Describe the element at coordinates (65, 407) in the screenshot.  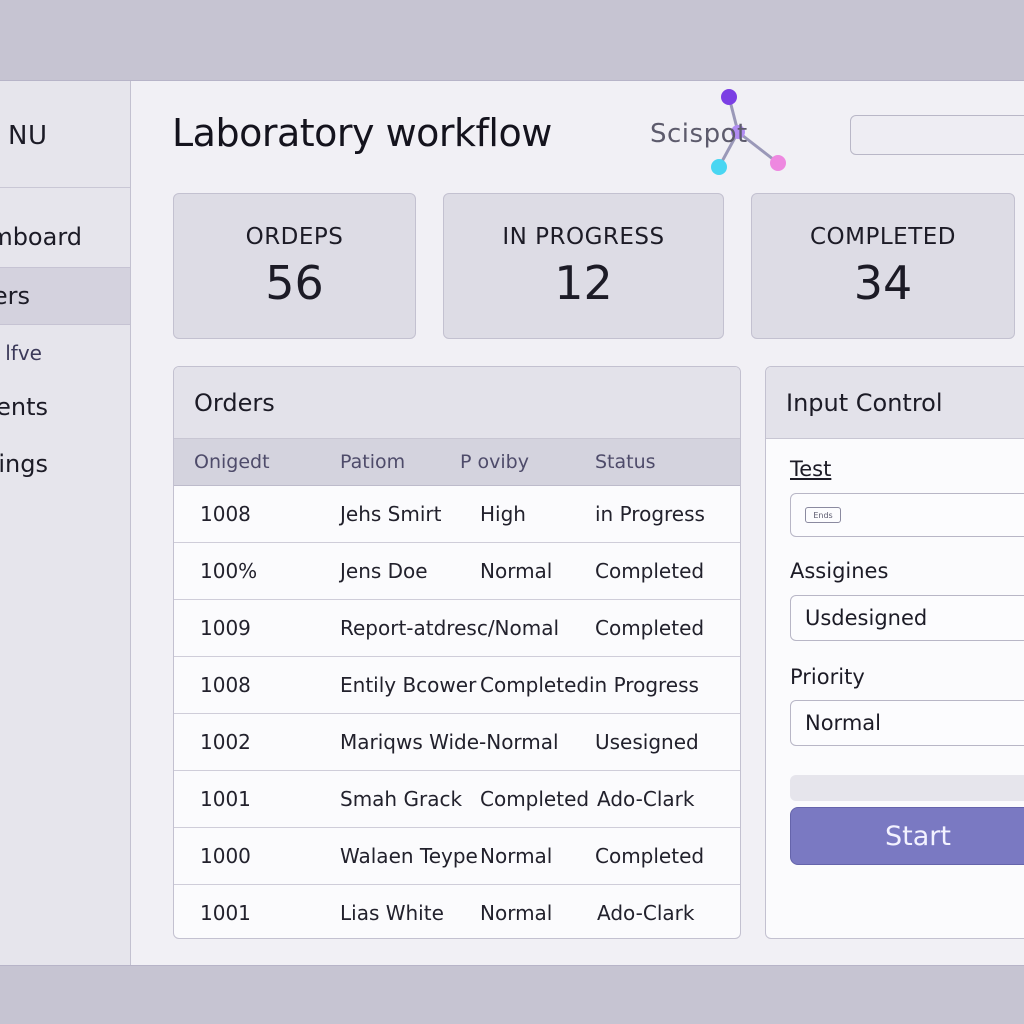
I see `sidebar-item-patients: ents` at that location.